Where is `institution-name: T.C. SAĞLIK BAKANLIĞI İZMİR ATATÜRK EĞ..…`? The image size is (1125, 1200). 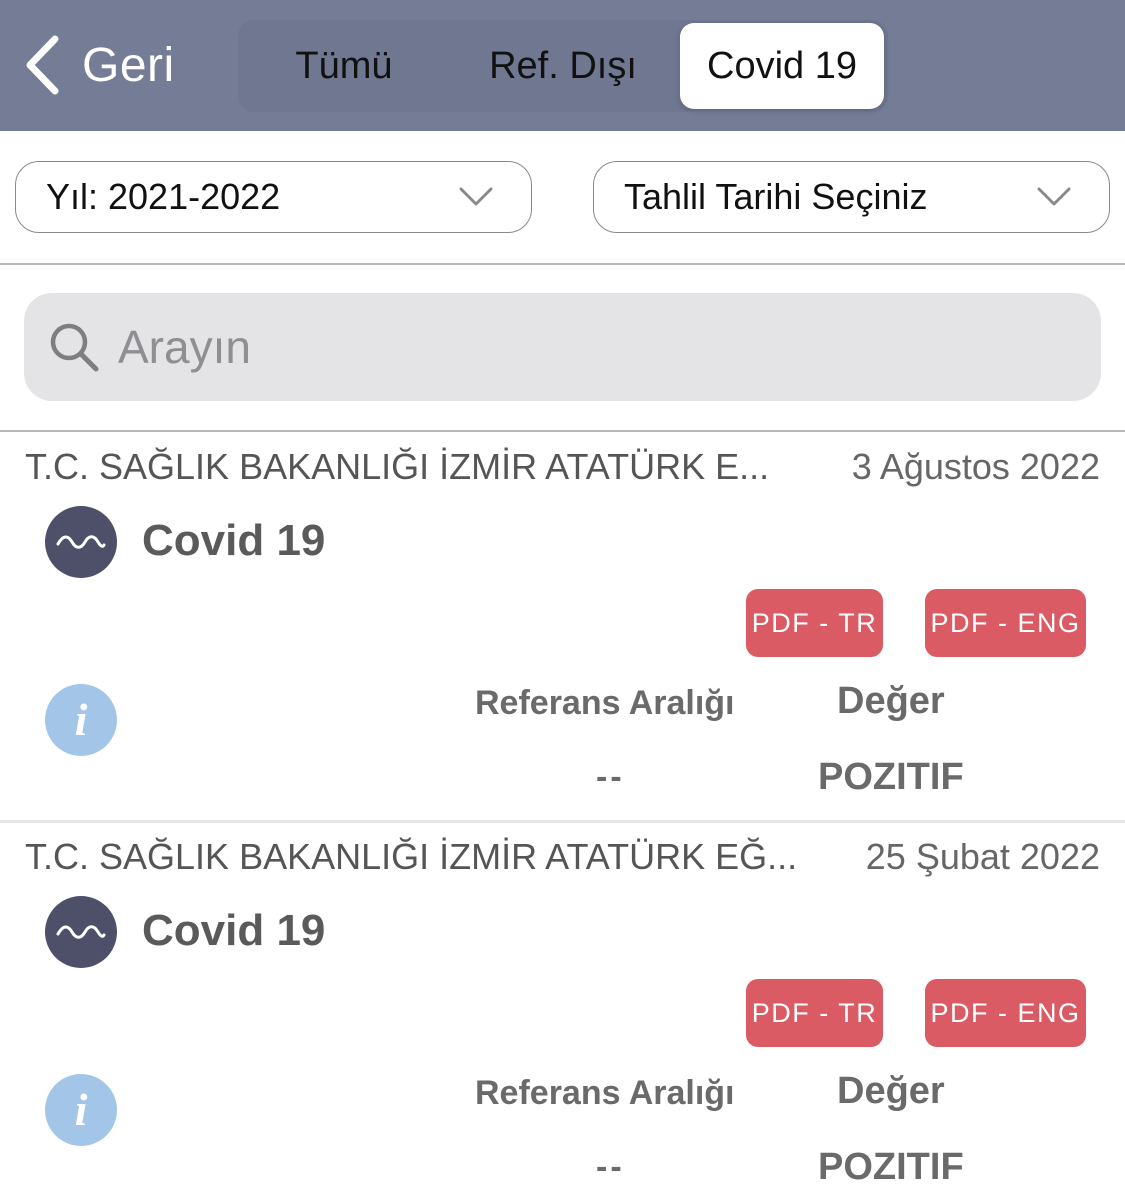
institution-name: T.C. SAĞLIK BAKANLIĞI İZMİR ATATÜRK EĞ..… is located at coordinates (411, 856).